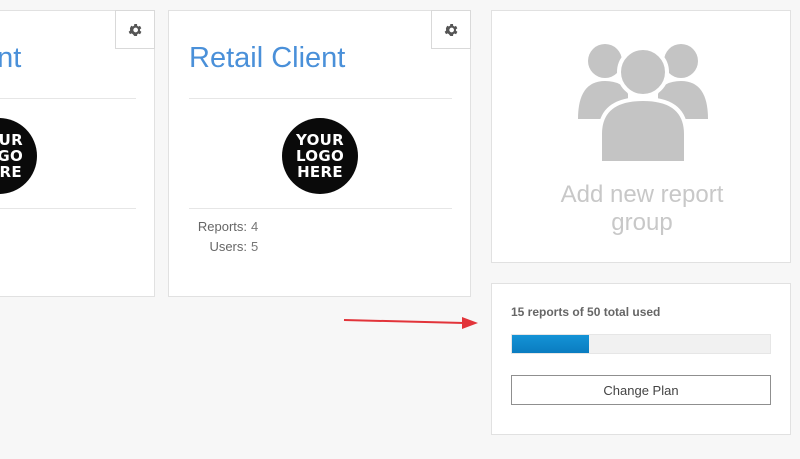 This screenshot has width=800, height=459. What do you see at coordinates (208, 246) in the screenshot?
I see `users-count: Users: 5` at bounding box center [208, 246].